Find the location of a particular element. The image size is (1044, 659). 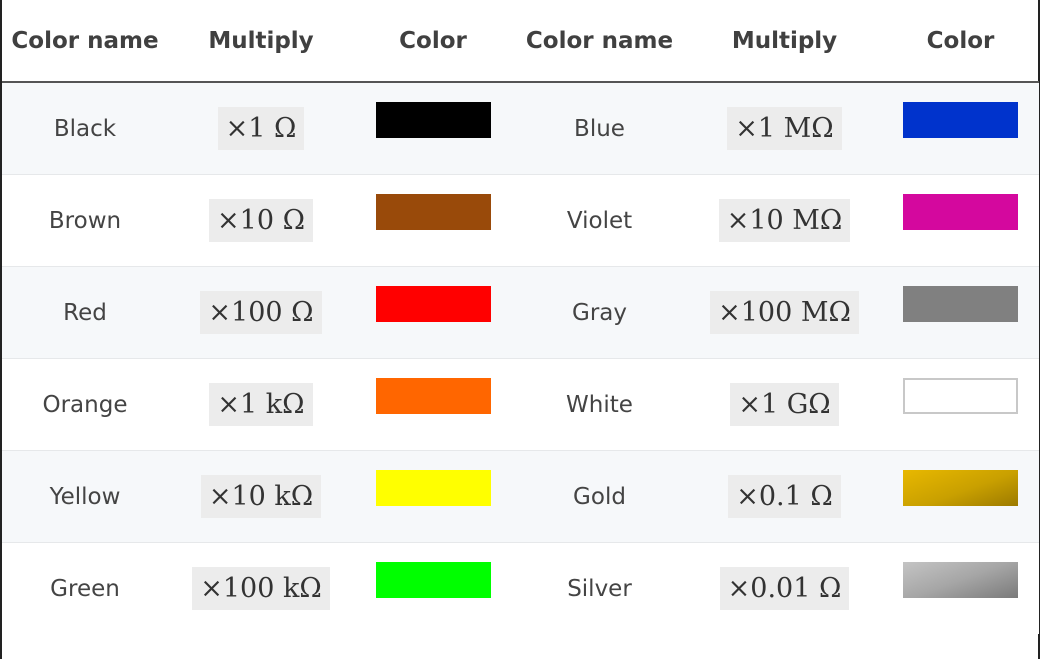

table-row: Green ×100 kΩ Silver ×0.01 Ω is located at coordinates (520, 588).